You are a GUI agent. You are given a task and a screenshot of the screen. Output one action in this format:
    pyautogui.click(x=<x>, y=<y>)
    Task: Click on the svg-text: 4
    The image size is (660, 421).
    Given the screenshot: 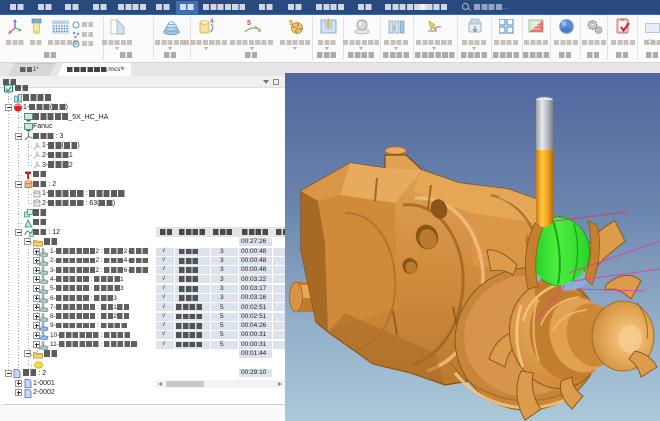 What is the action you would take?
    pyautogui.click(x=212, y=22)
    